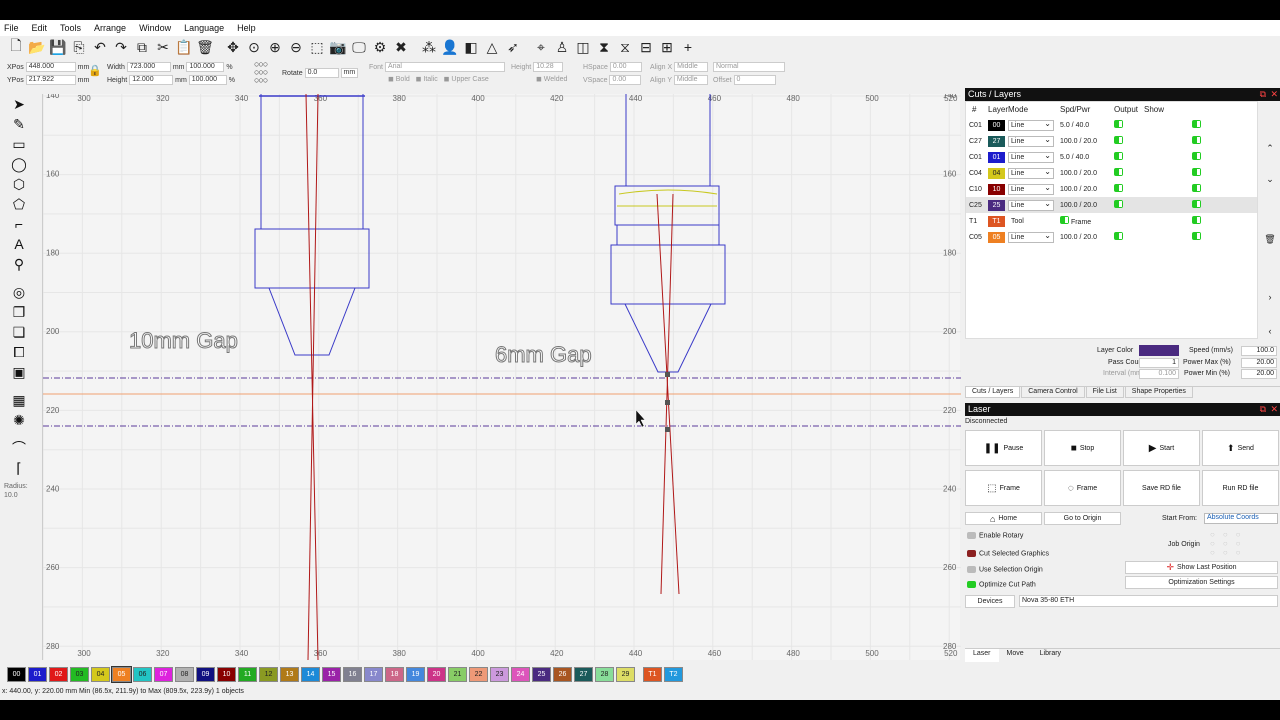  Describe the element at coordinates (429, 47) in the screenshot. I see `group-icon: ⁂` at that location.